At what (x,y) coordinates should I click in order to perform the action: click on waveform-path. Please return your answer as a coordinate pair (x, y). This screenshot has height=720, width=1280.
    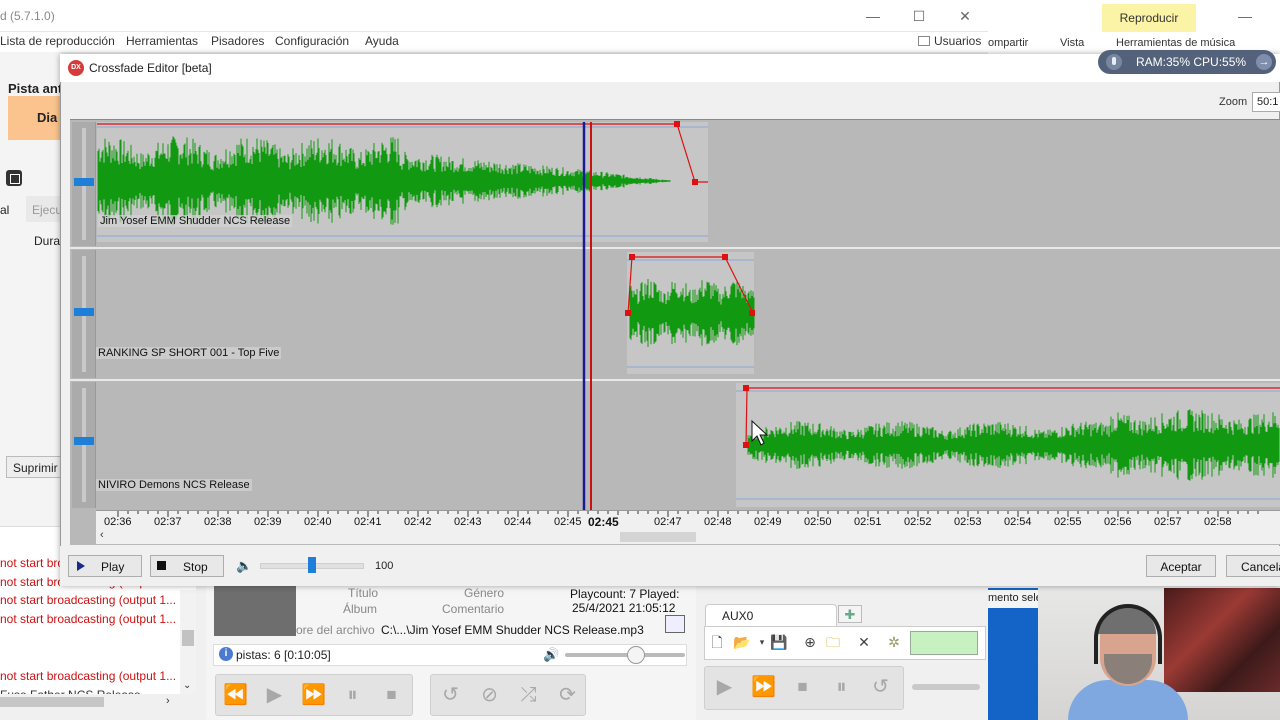
    Looking at the image, I should click on (1013, 445).